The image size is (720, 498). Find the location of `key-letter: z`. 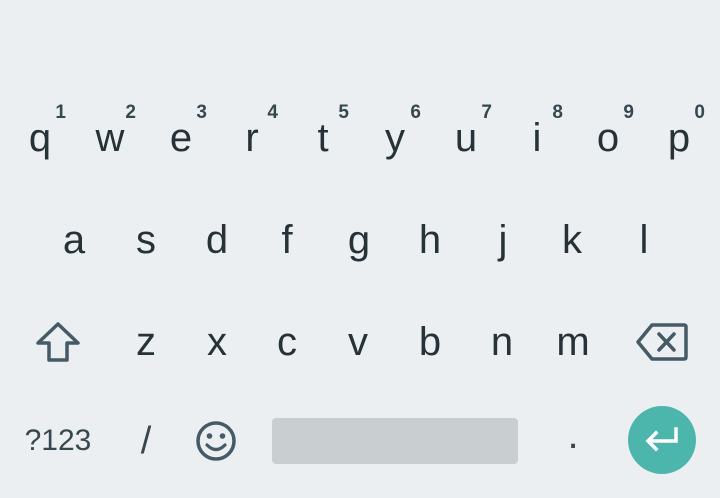

key-letter: z is located at coordinates (146, 342).